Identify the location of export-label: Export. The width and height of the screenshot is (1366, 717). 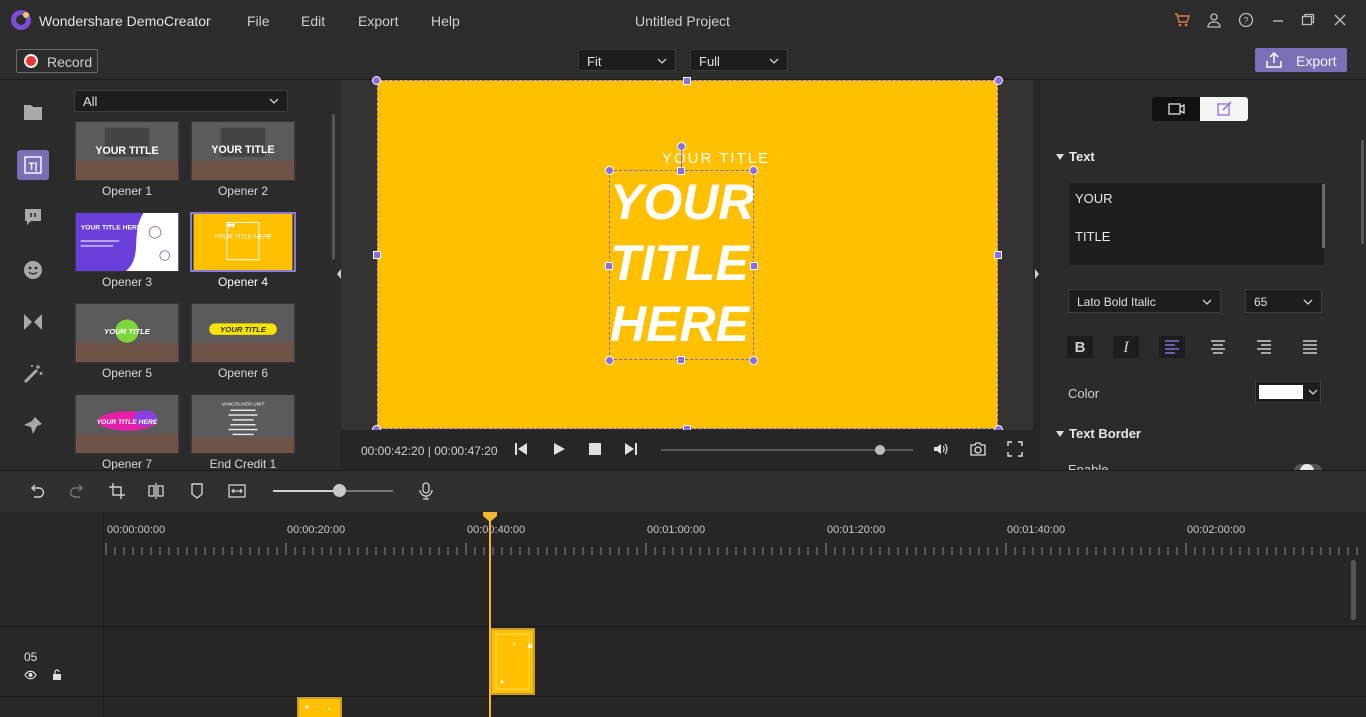
(1316, 61).